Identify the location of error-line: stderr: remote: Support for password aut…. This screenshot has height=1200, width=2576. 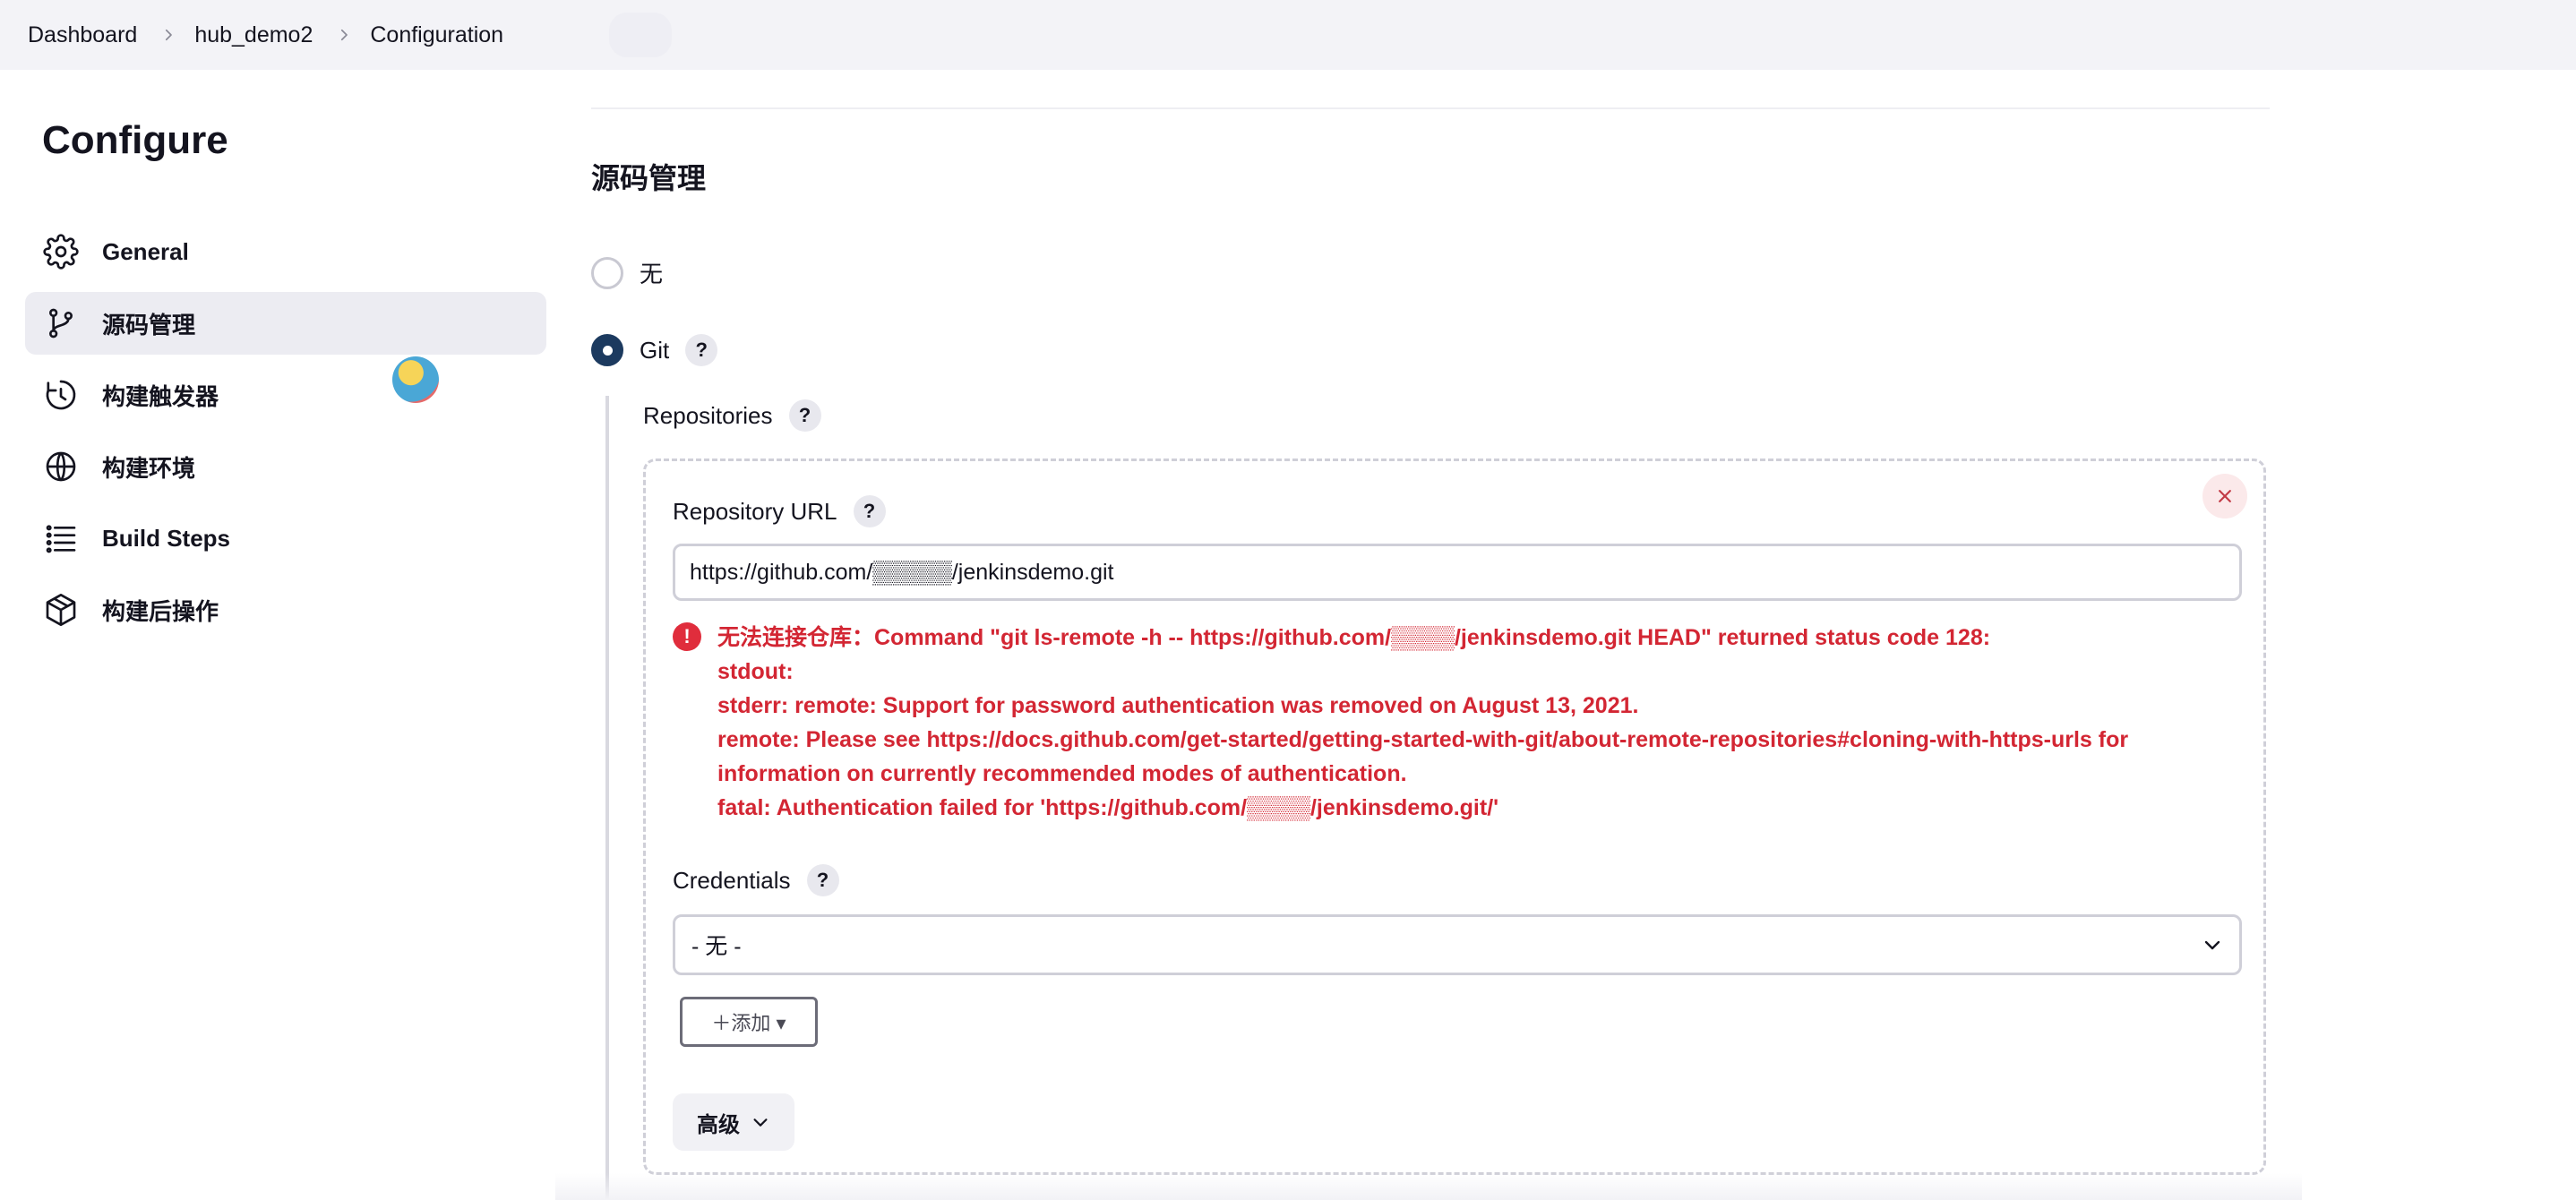
(1178, 706).